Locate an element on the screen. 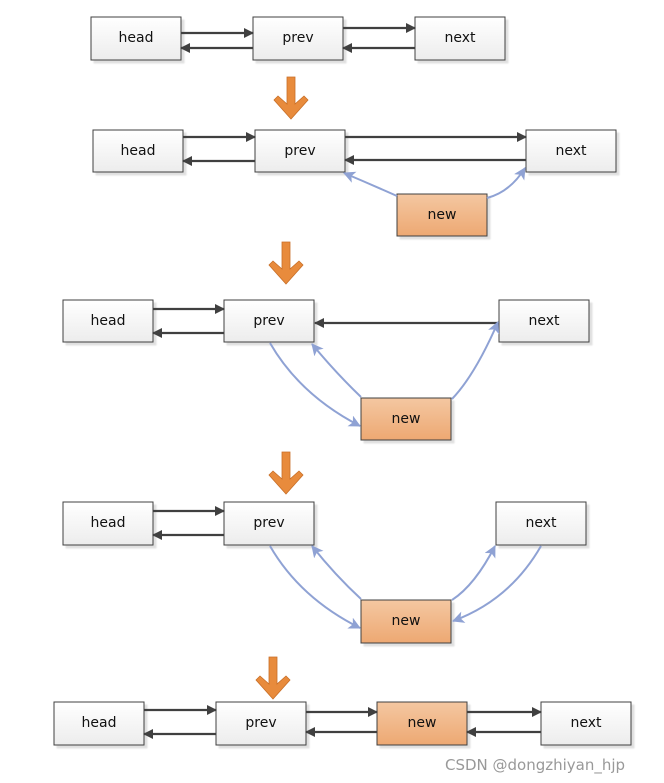  stage-1: head prev next is located at coordinates (298, 38).